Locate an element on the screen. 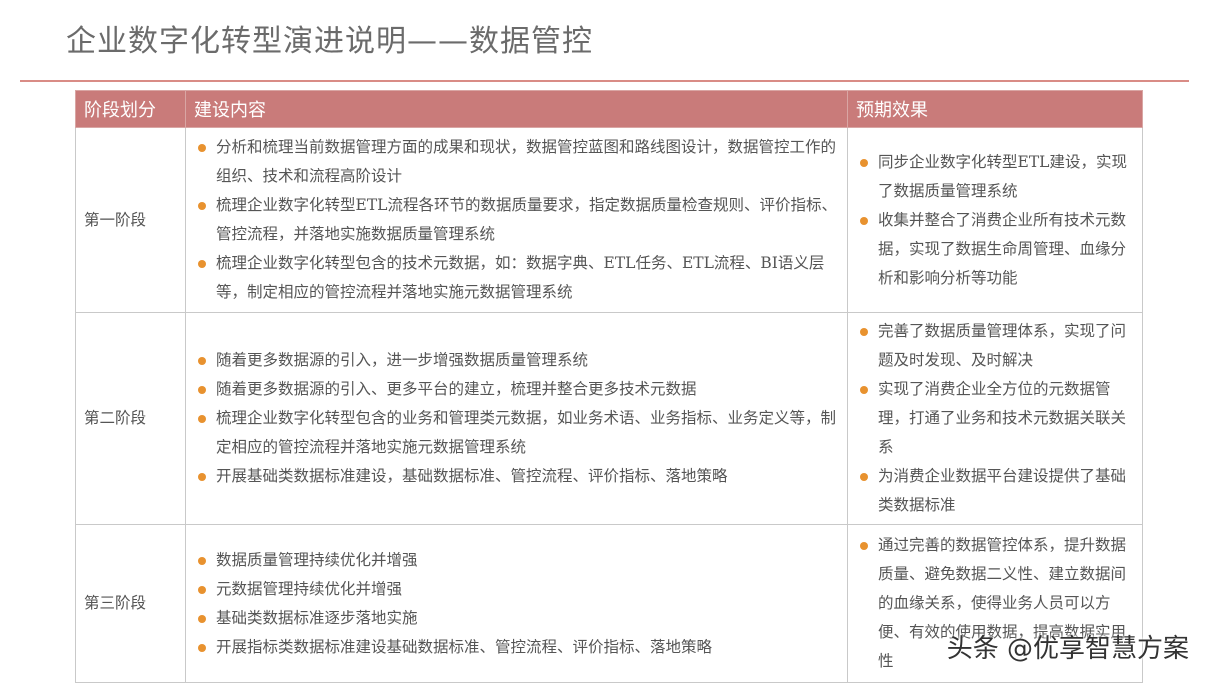 This screenshot has height=683, width=1209. header-effect: 预期效果 is located at coordinates (995, 109).